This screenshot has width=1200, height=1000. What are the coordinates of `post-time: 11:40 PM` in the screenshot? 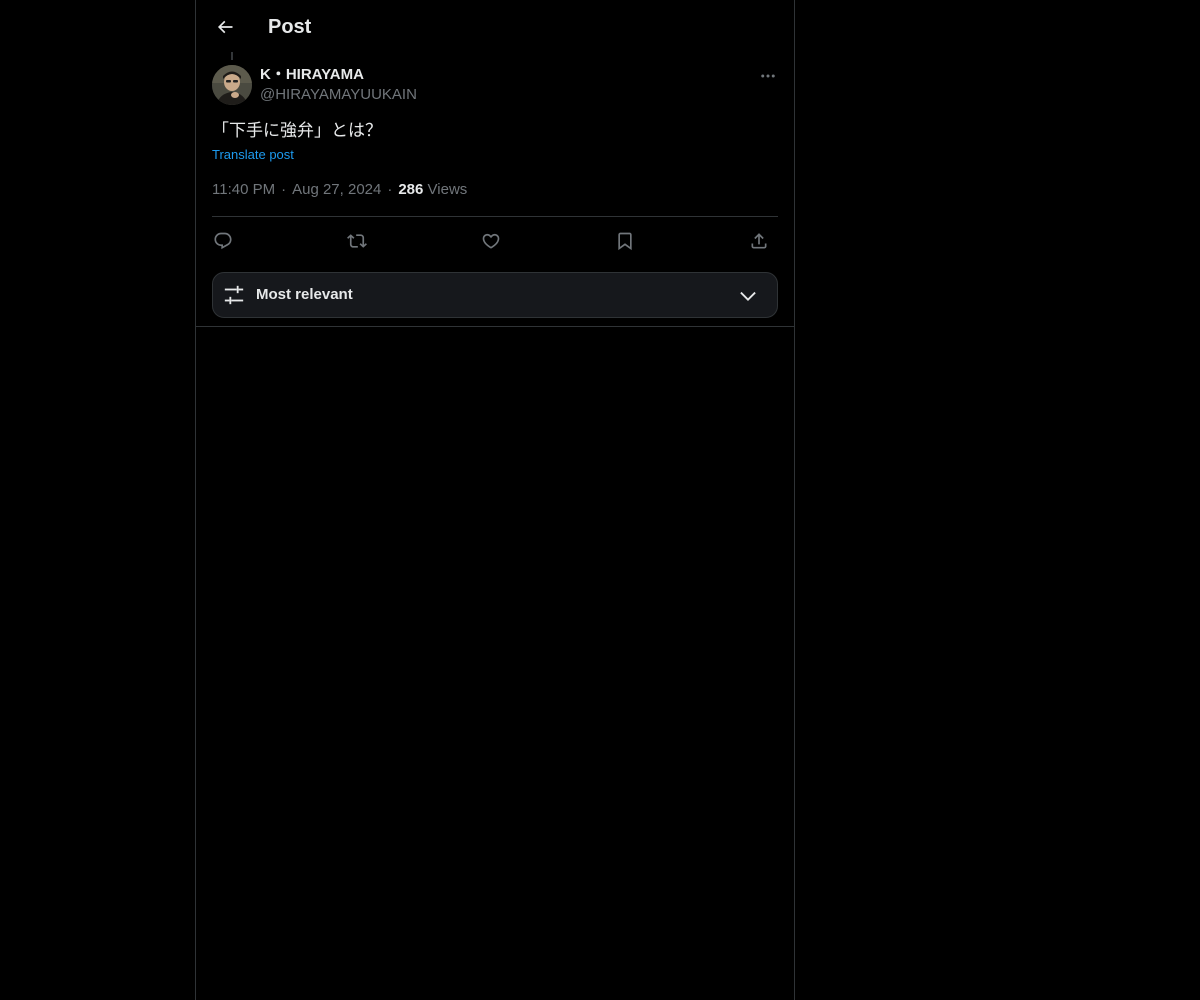 It's located at (243, 189).